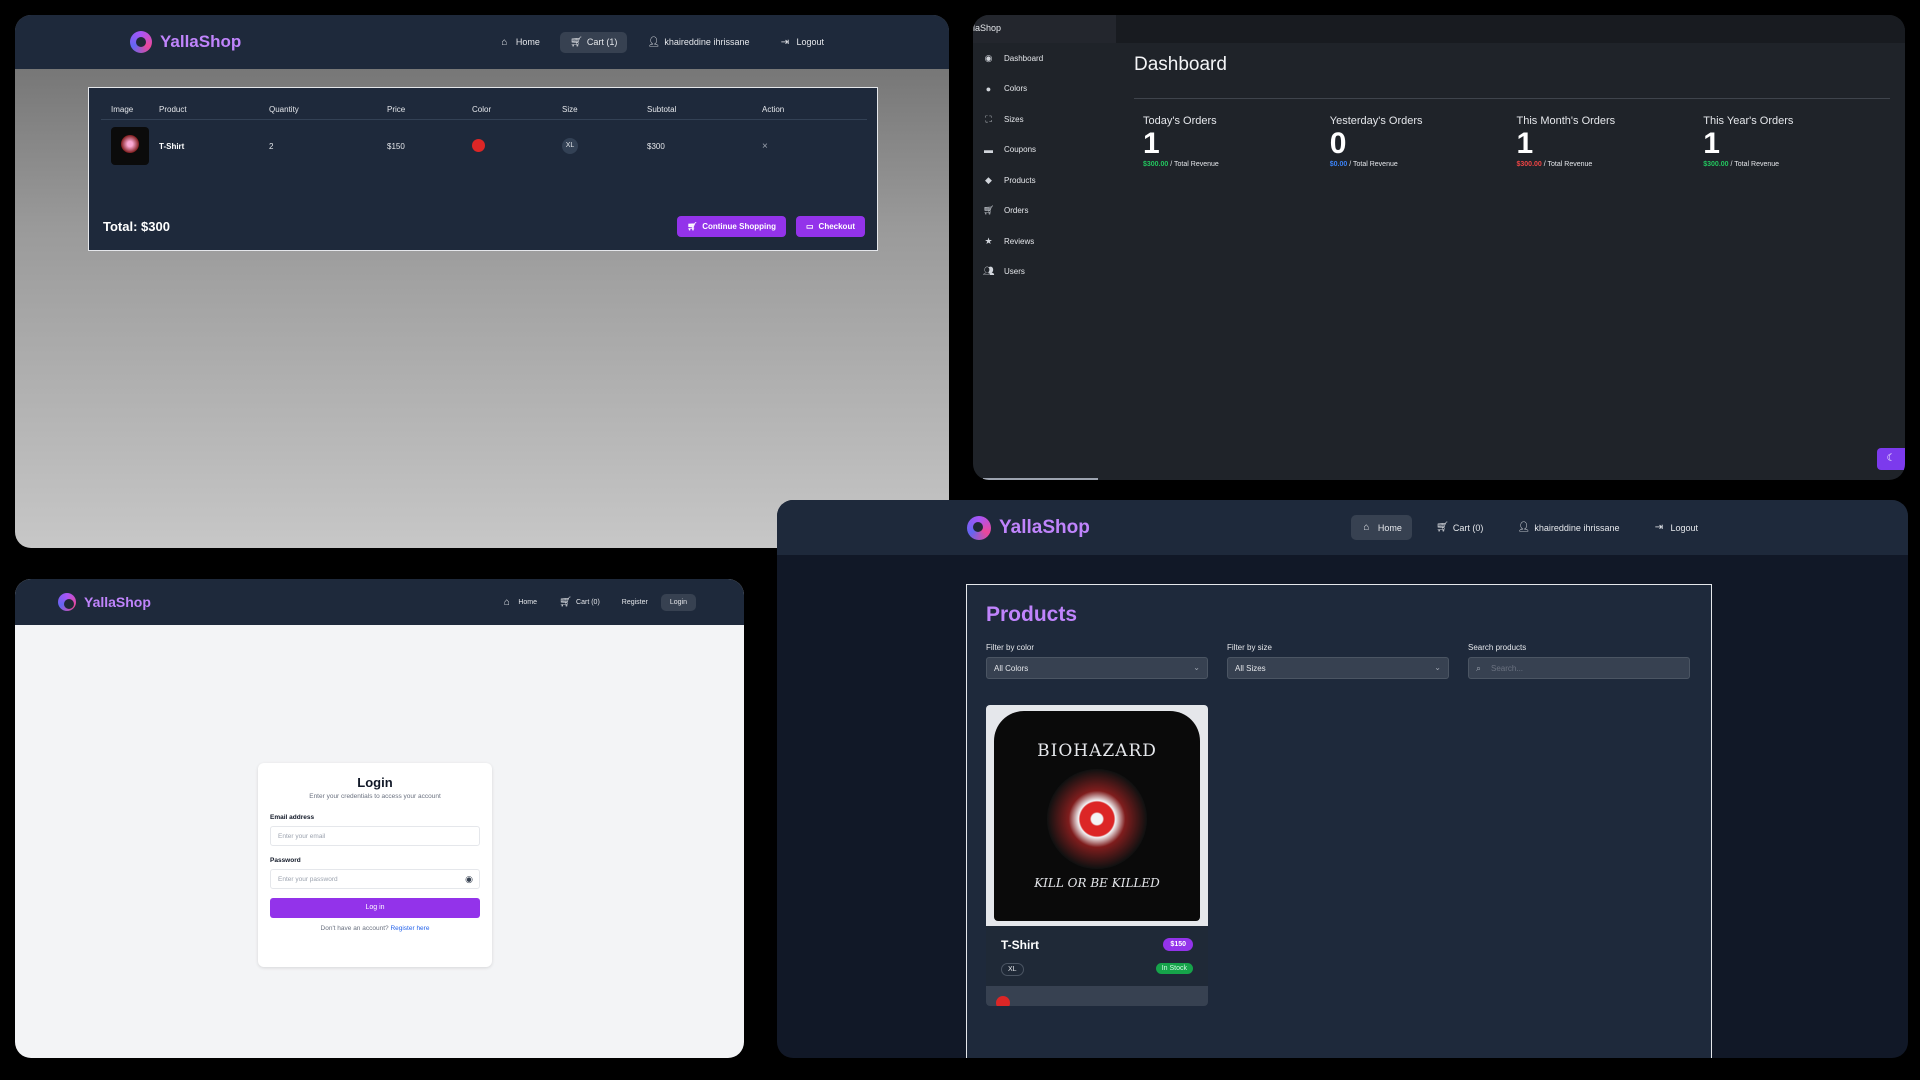 The width and height of the screenshot is (1920, 1080). What do you see at coordinates (375, 879) in the screenshot?
I see `password-field: Enter your password ◉` at bounding box center [375, 879].